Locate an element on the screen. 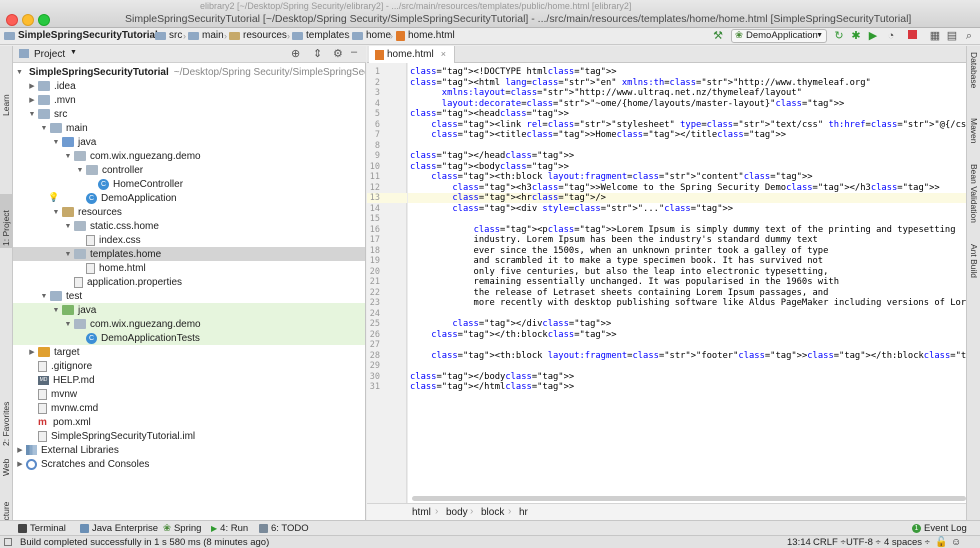 This screenshot has height=548, width=980. project-tool-tab: 1: Project is located at coordinates (6, 221).